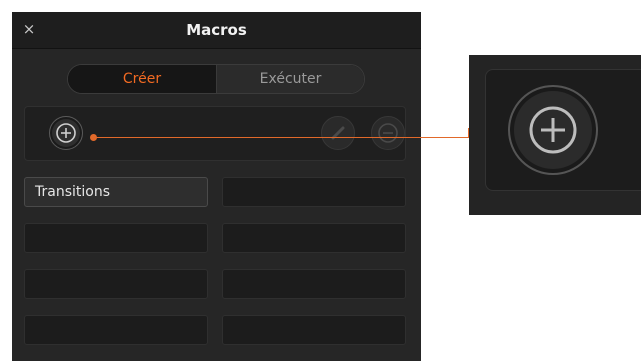 The width and height of the screenshot is (641, 361). I want to click on edit-macro-button, so click(338, 133).